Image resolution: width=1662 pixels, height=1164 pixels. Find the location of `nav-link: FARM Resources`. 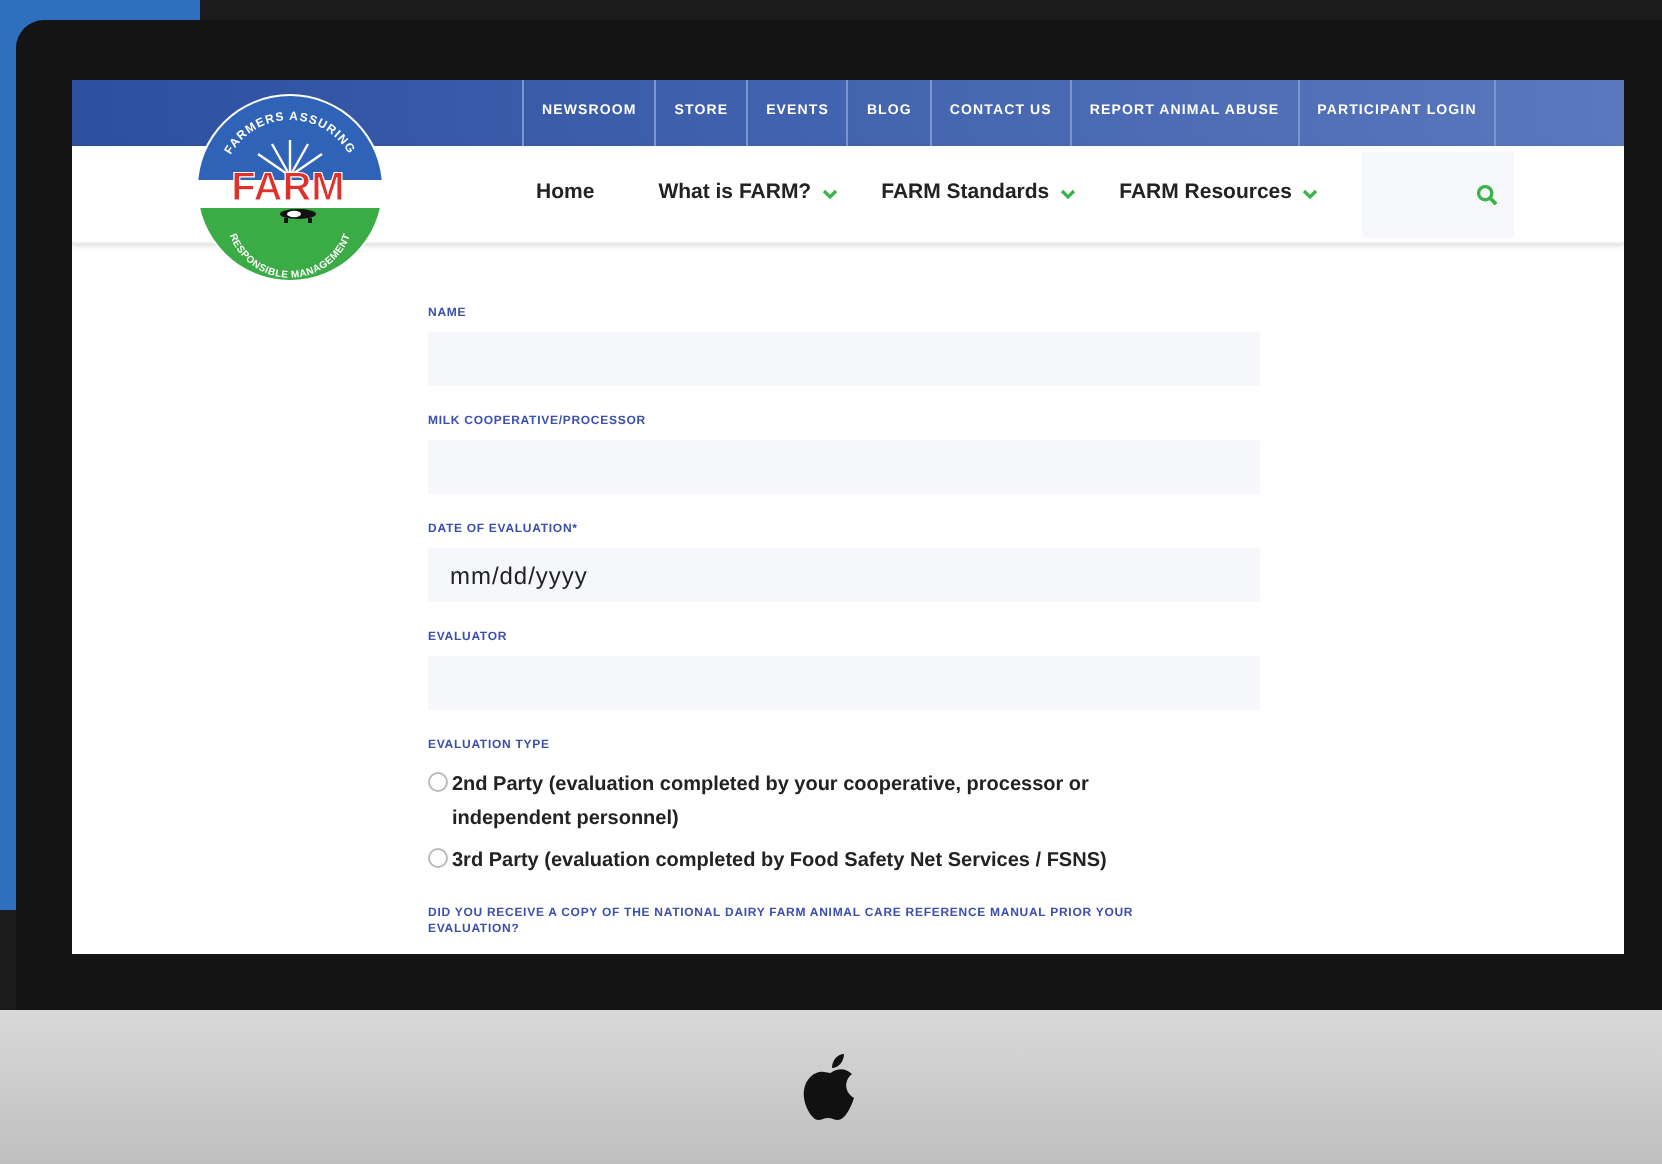

nav-link: FARM Resources is located at coordinates (1218, 194).